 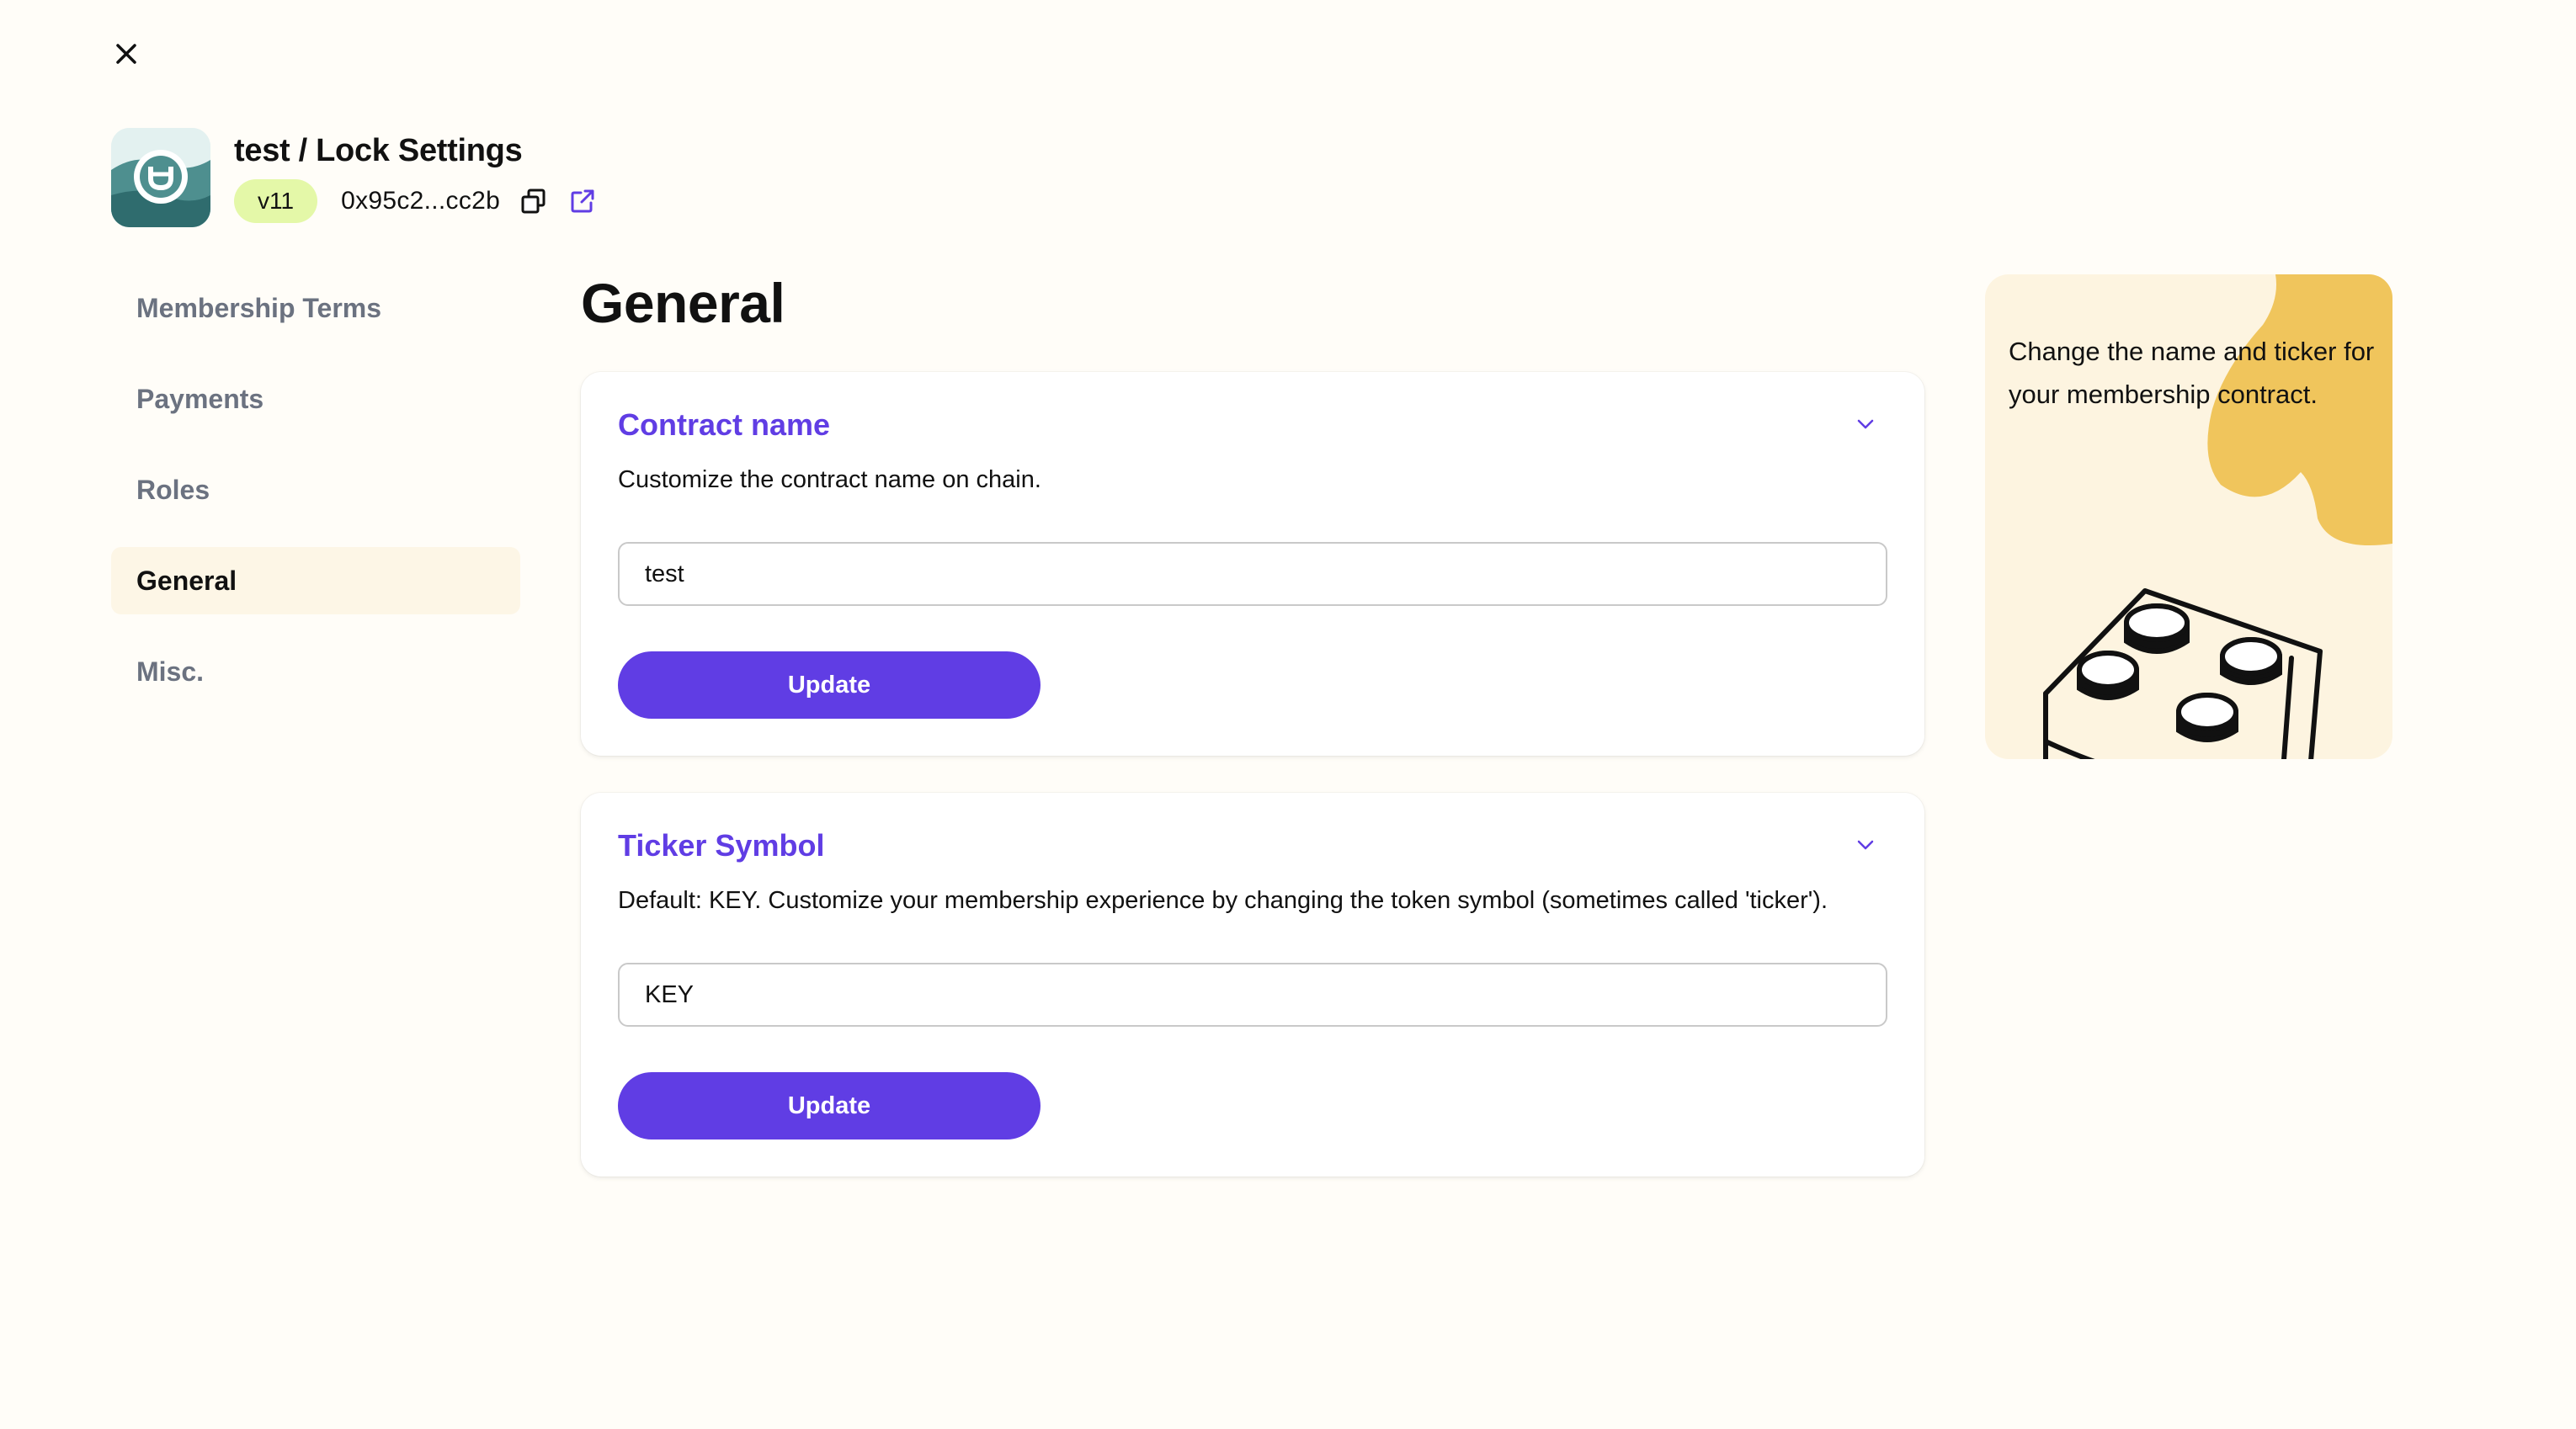 I want to click on lock-avatar, so click(x=161, y=177).